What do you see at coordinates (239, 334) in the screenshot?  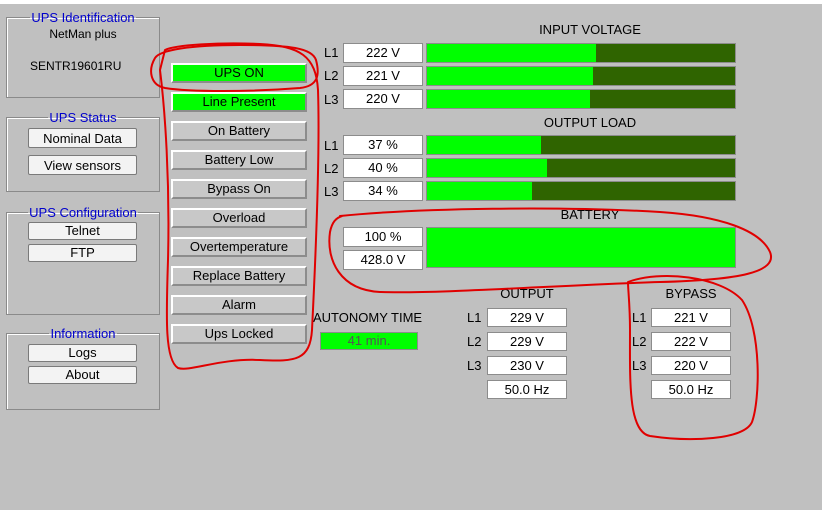 I see `indicator-ups-locked: Ups Locked` at bounding box center [239, 334].